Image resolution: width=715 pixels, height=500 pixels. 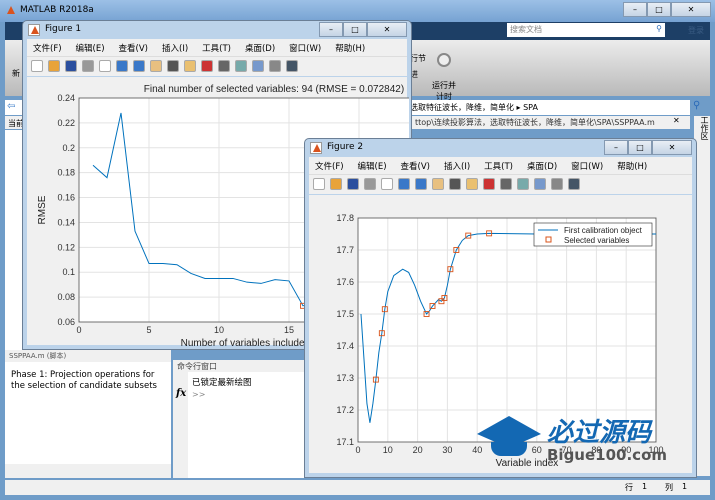 I want to click on graduation-cap-icon, so click(x=509, y=425).